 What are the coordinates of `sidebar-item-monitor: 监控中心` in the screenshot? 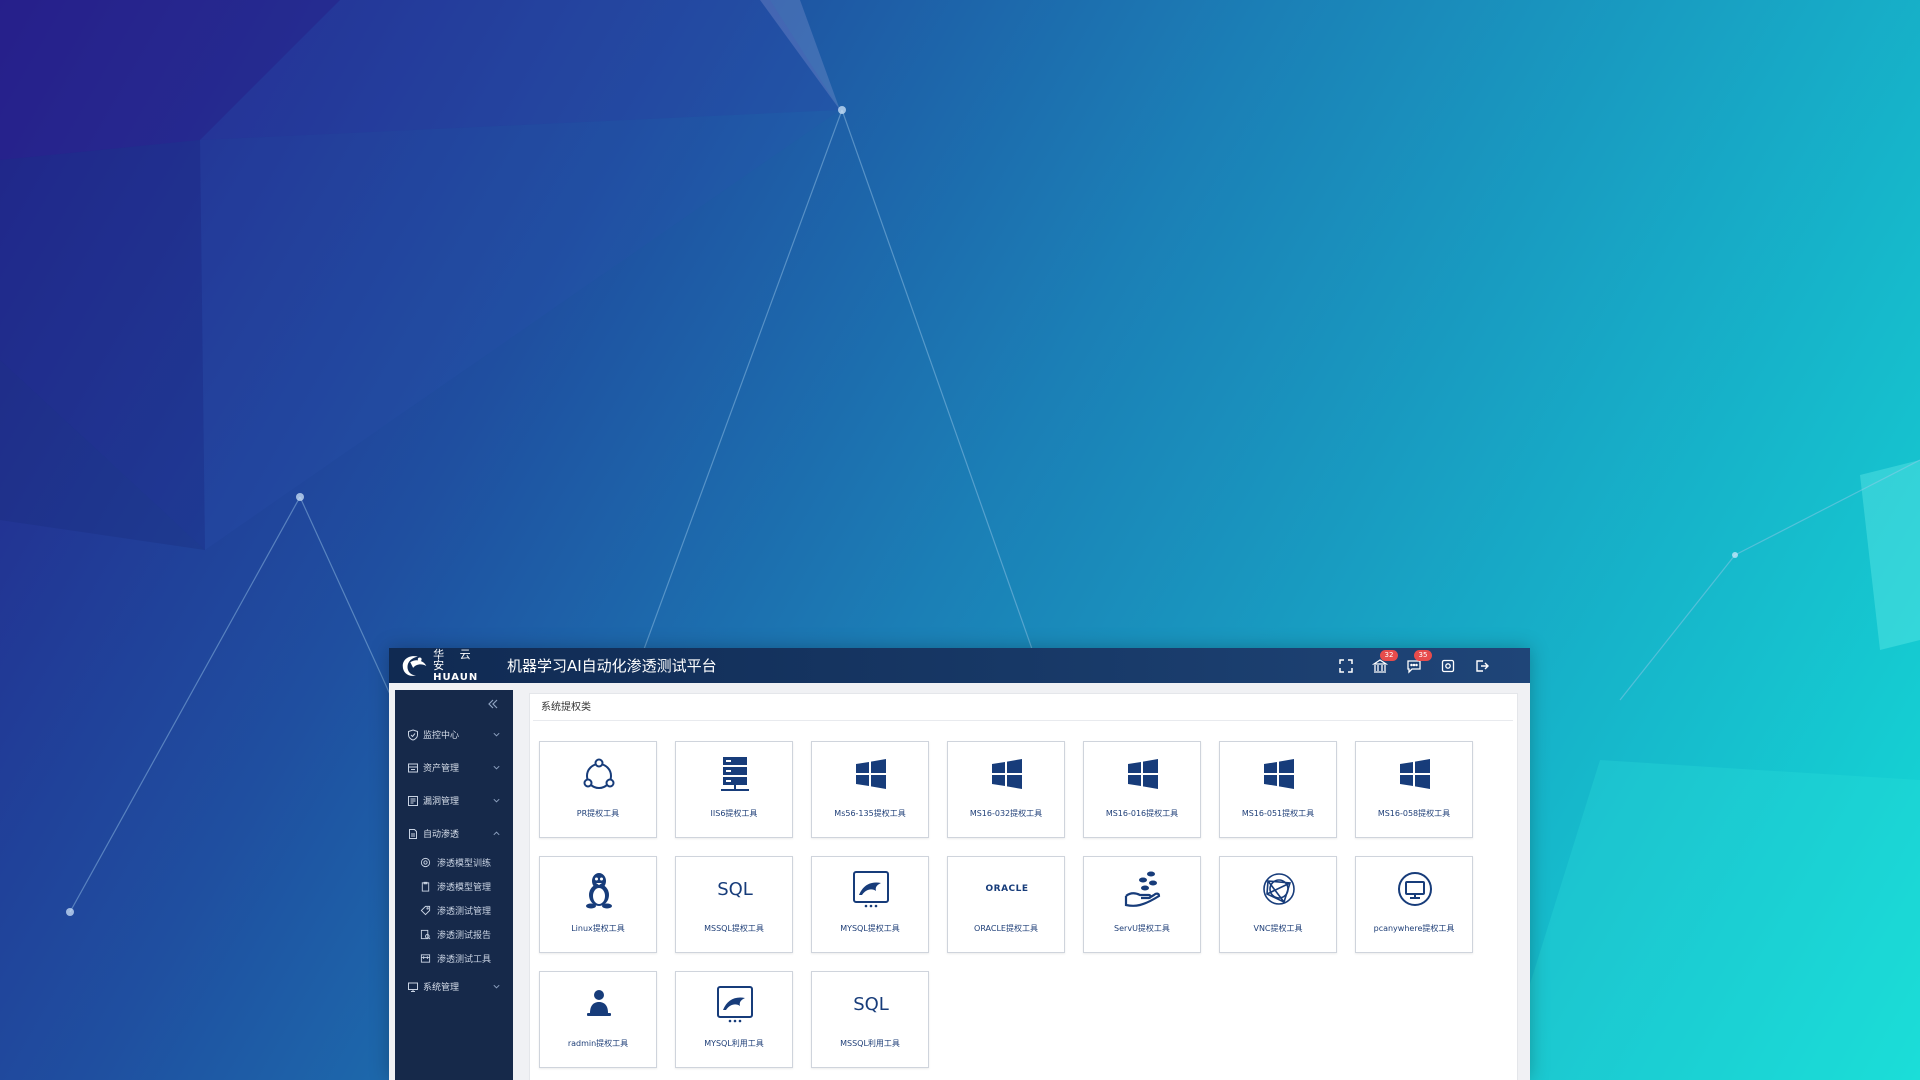 It's located at (454, 734).